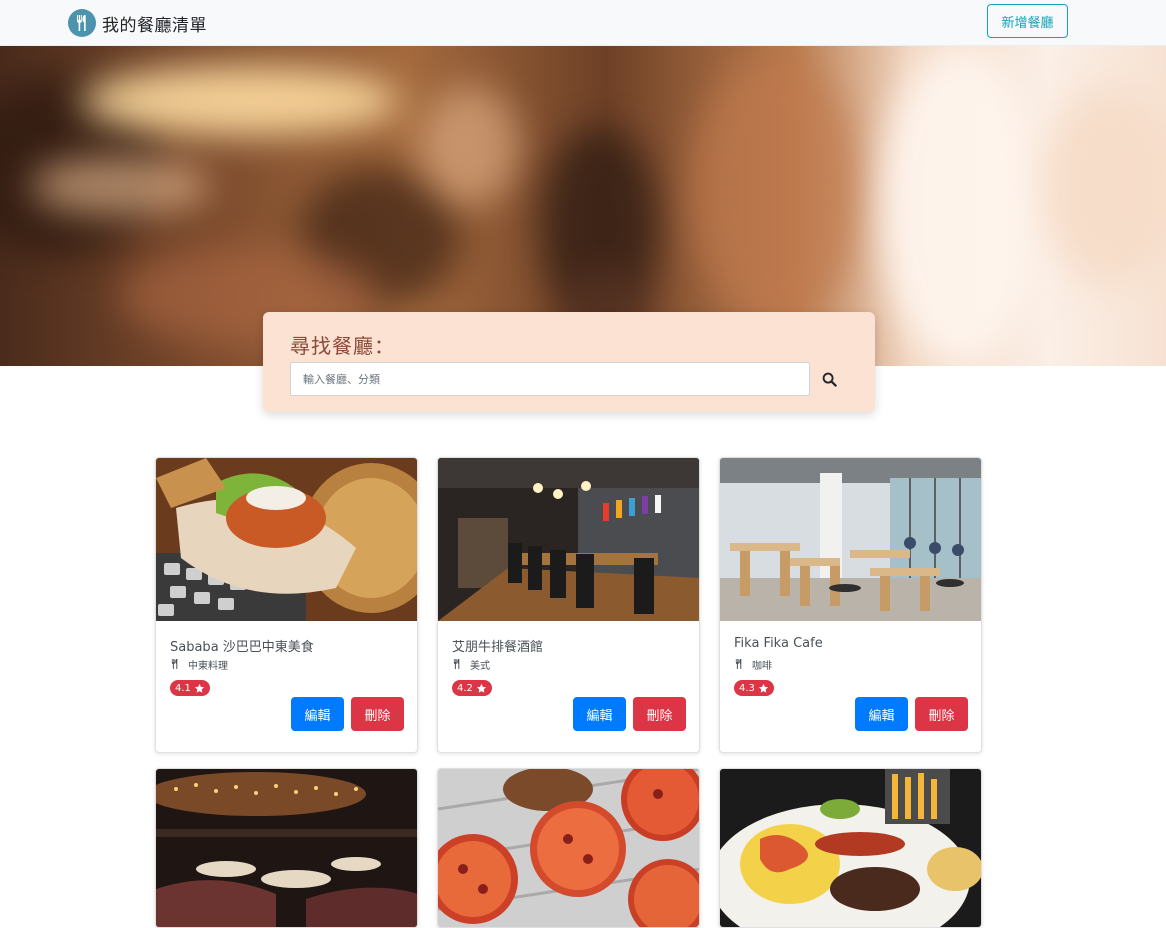  Describe the element at coordinates (465, 688) in the screenshot. I see `rating-value: 4.2` at that location.